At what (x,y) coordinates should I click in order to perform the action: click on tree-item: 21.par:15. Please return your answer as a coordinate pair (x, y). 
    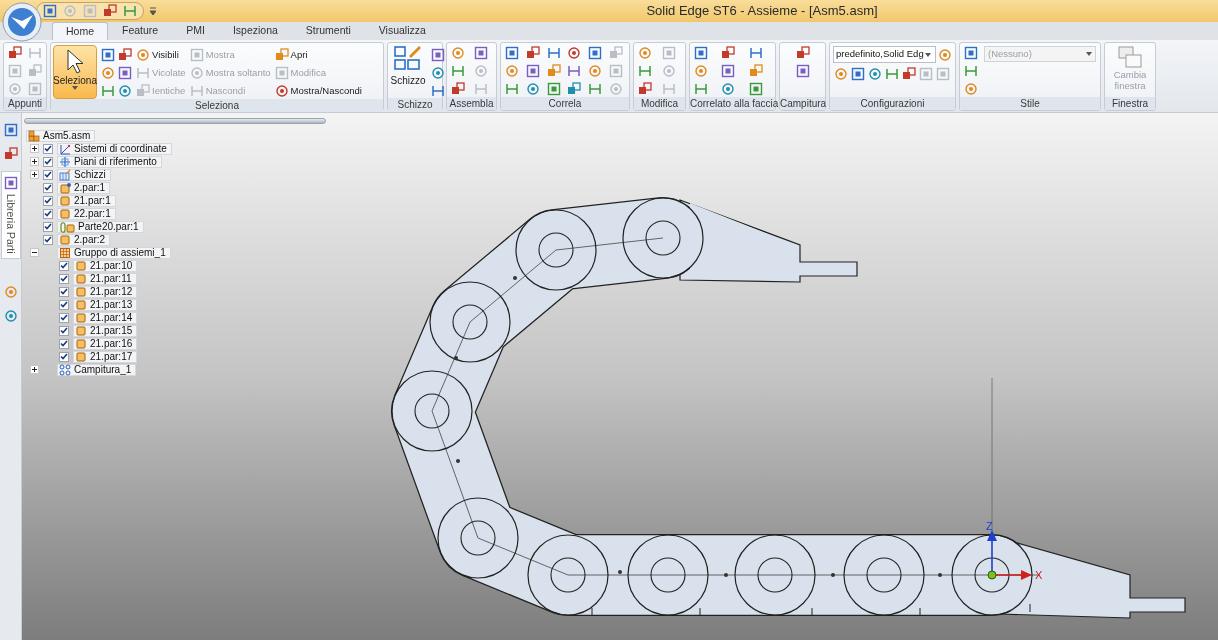
    Looking at the image, I should click on (105, 330).